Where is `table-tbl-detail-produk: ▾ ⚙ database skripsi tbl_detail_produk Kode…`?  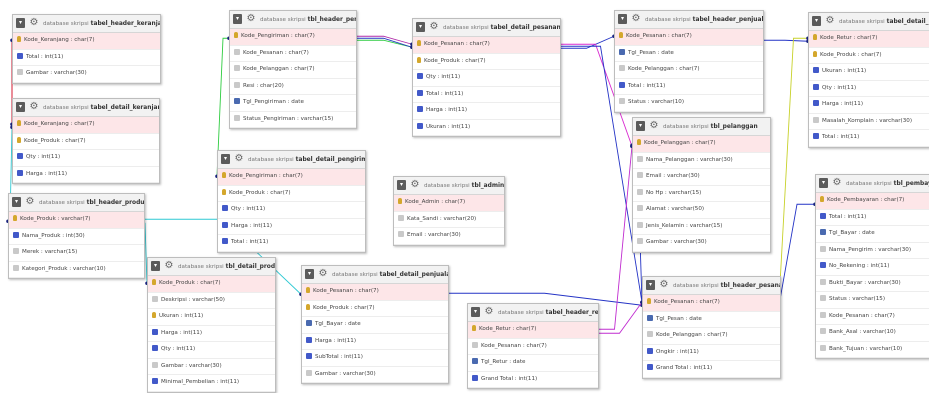 table-tbl-detail-produk: ▾ ⚙ database skripsi tbl_detail_produk Kode… is located at coordinates (211, 325).